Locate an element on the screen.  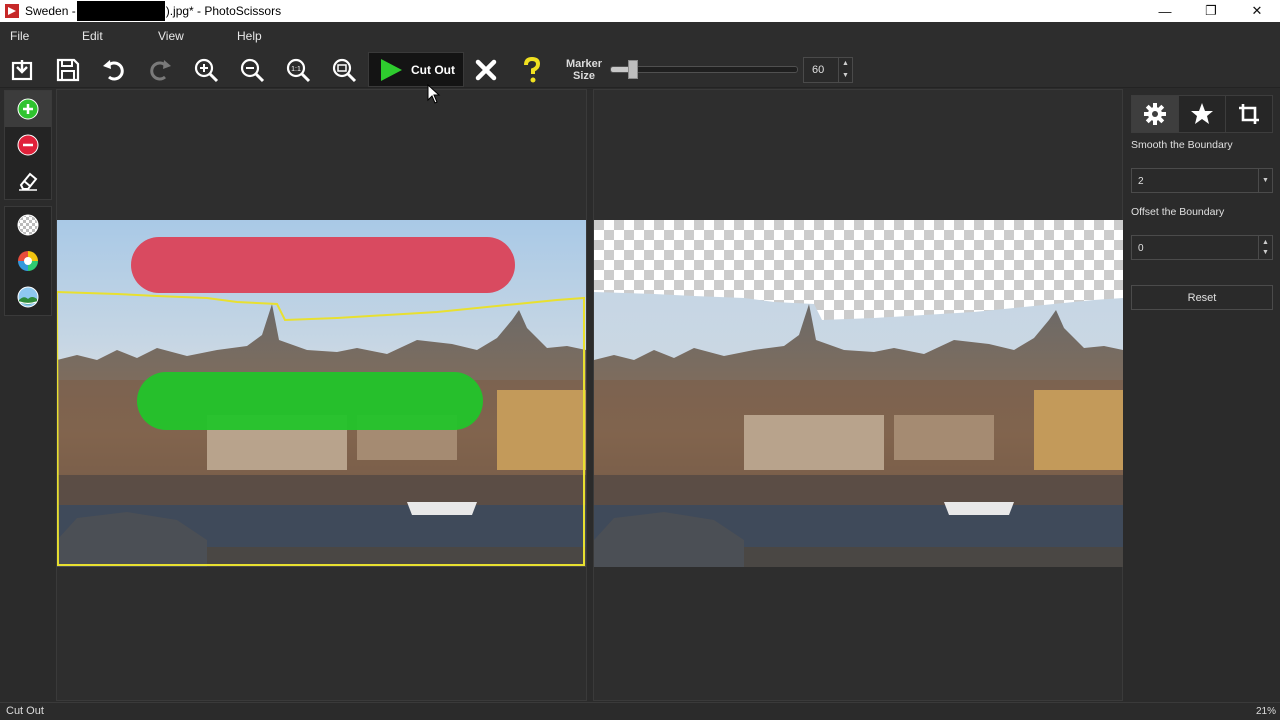
smooth-boundary-select: 2 ▼ is located at coordinates (1202, 180).